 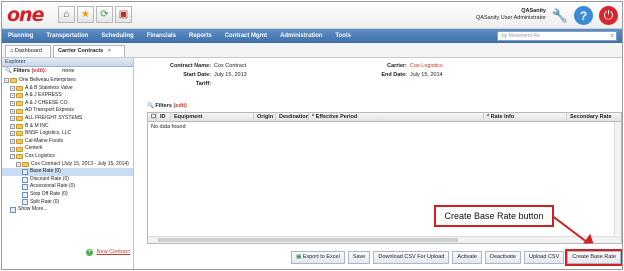 I want to click on create-base-rate-button: Create Base Rate, so click(x=593, y=257).